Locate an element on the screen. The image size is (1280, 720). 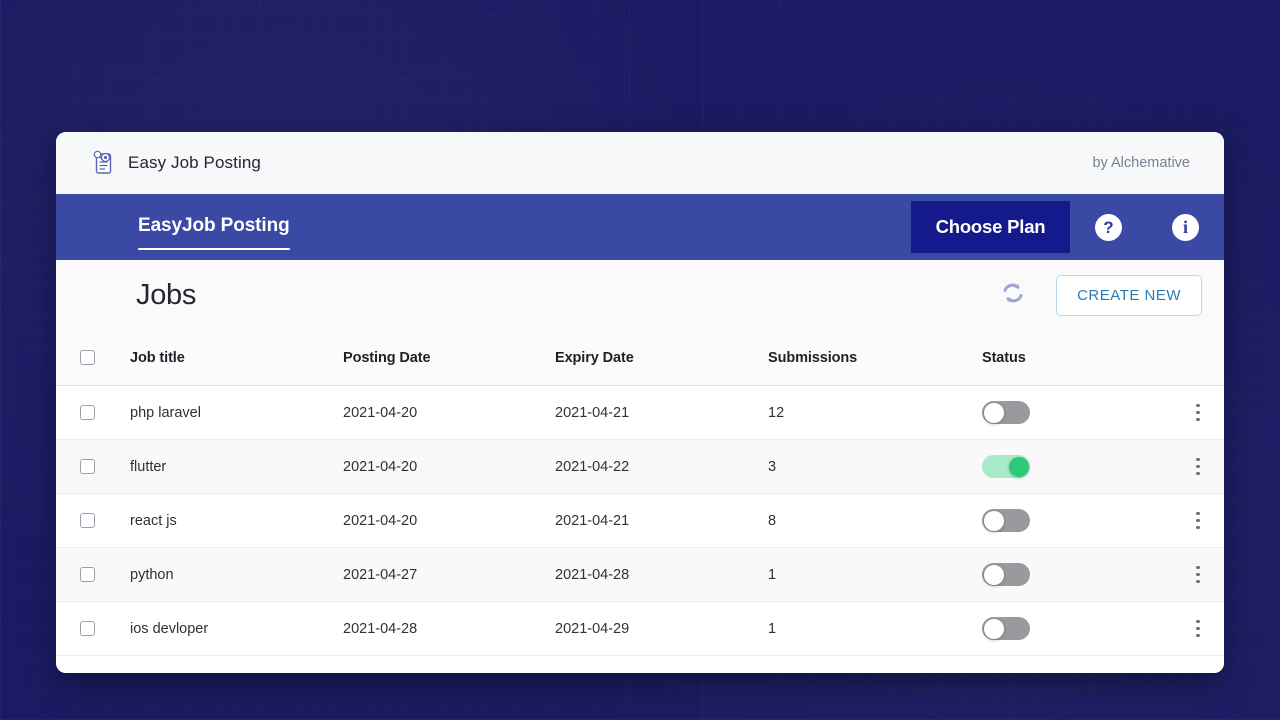
select-all-checkbox is located at coordinates (87, 357).